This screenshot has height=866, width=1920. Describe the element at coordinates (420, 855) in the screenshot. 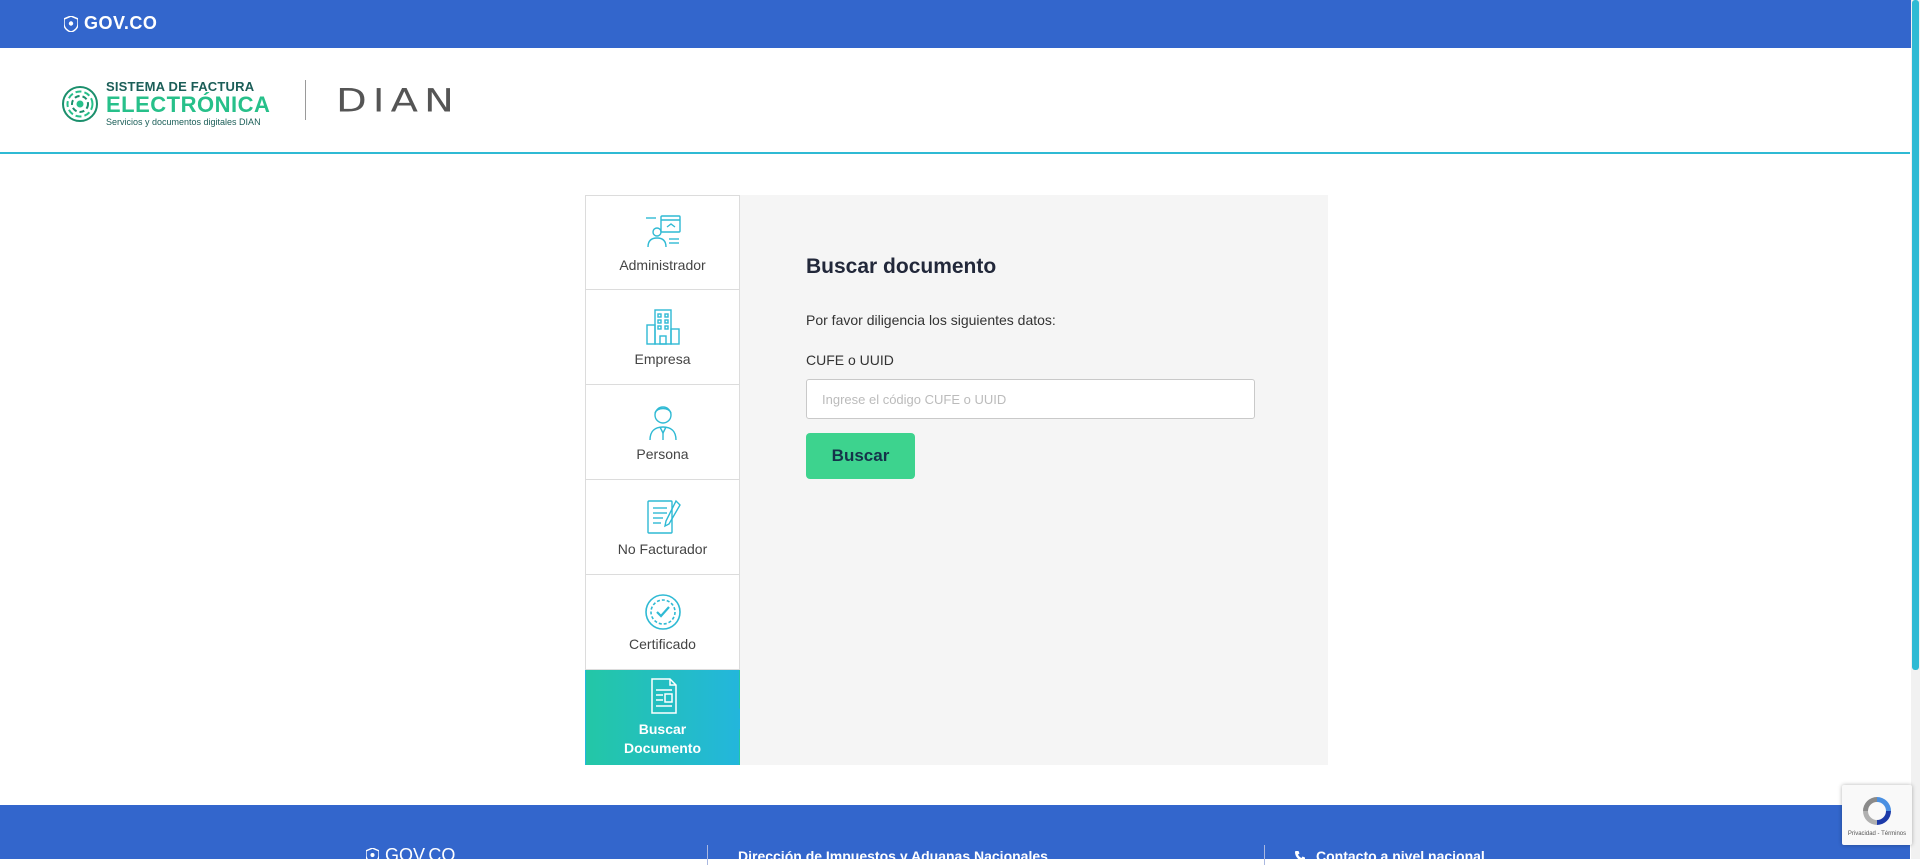

I see `footer-gov-co-text: GOV.CO` at that location.